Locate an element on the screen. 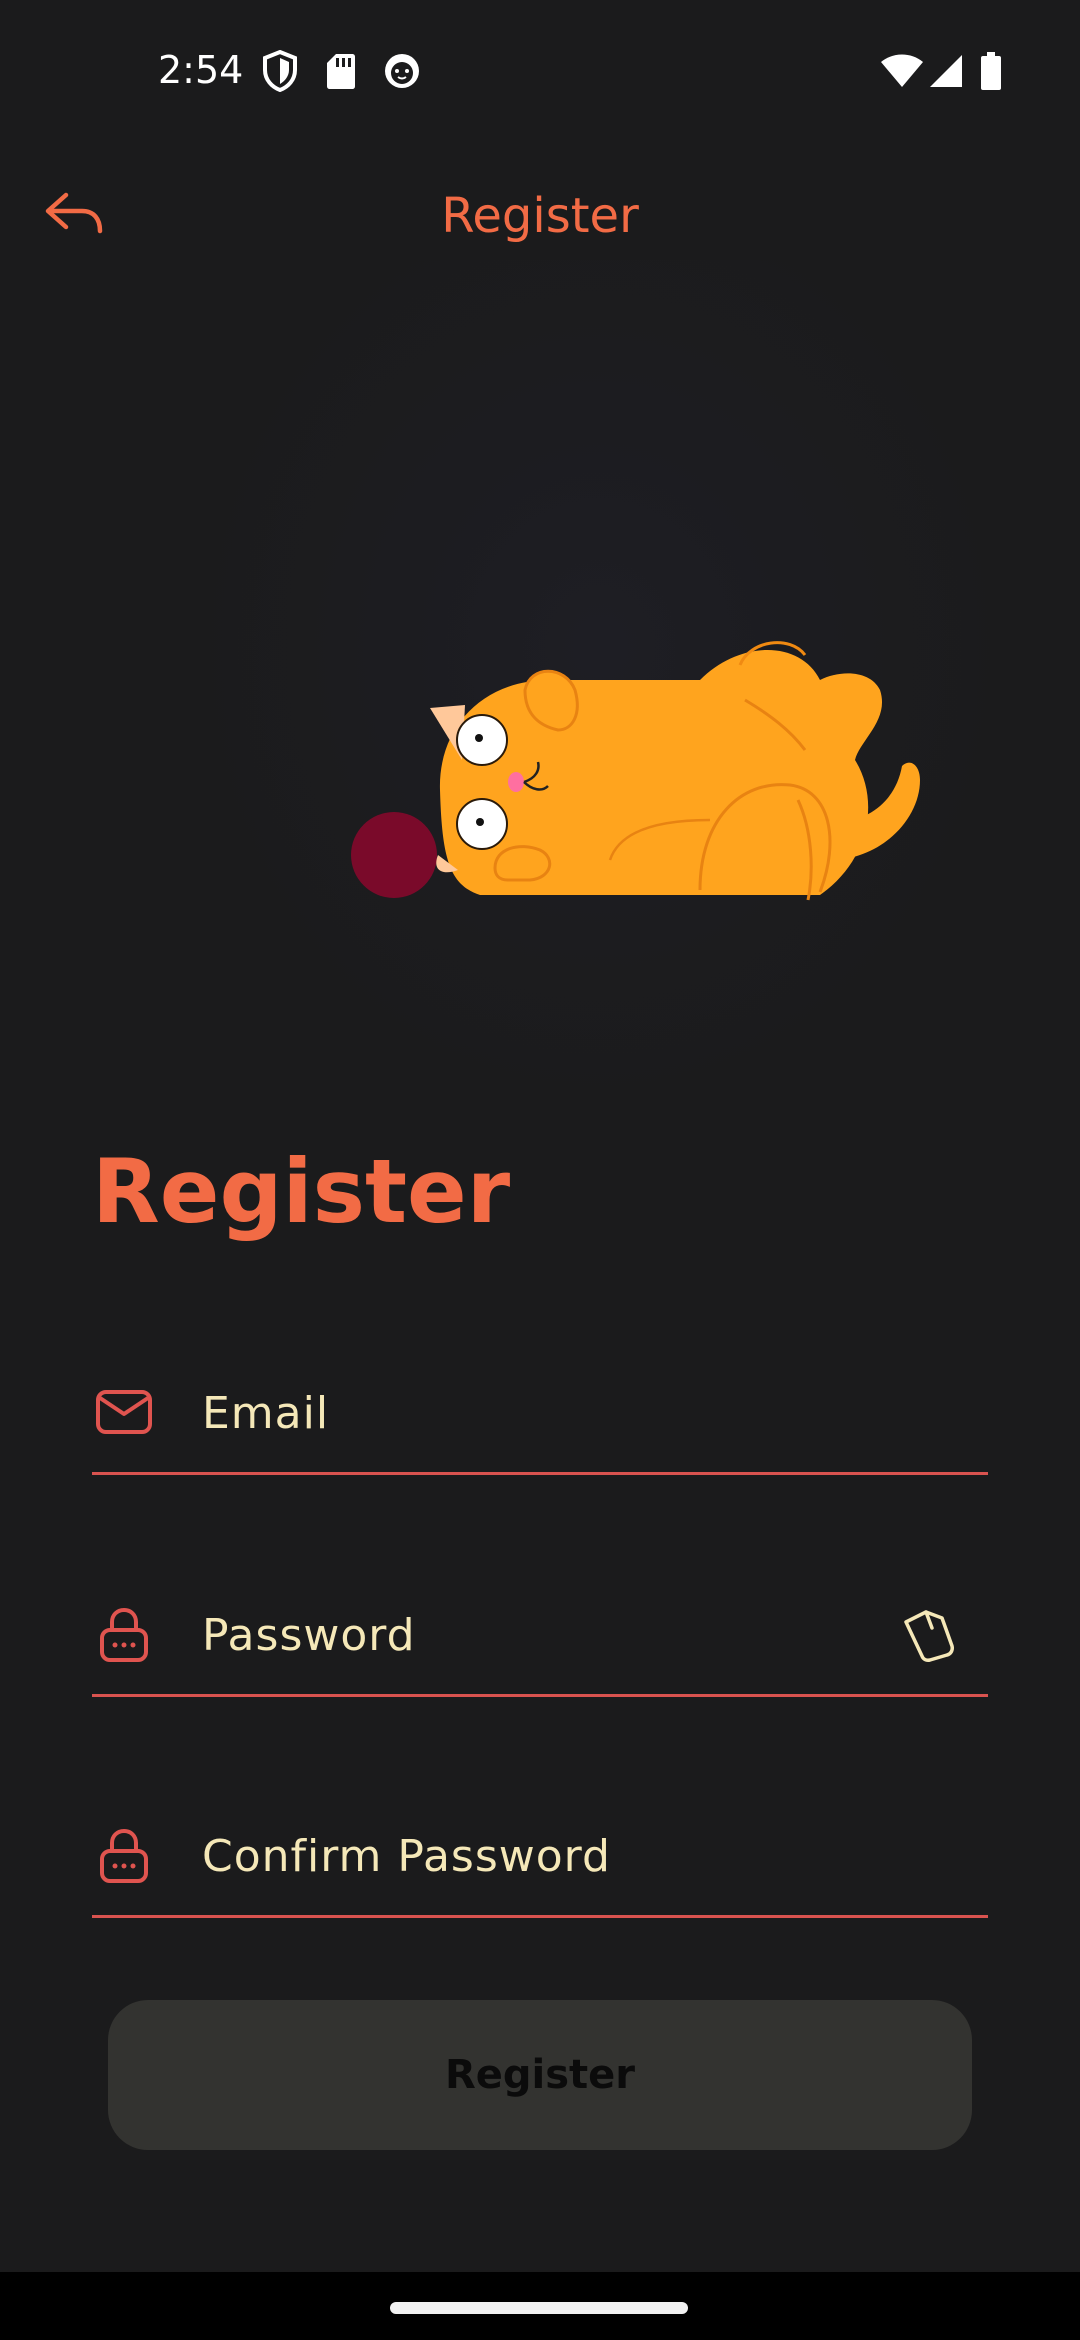  shield-icon is located at coordinates (280, 73).